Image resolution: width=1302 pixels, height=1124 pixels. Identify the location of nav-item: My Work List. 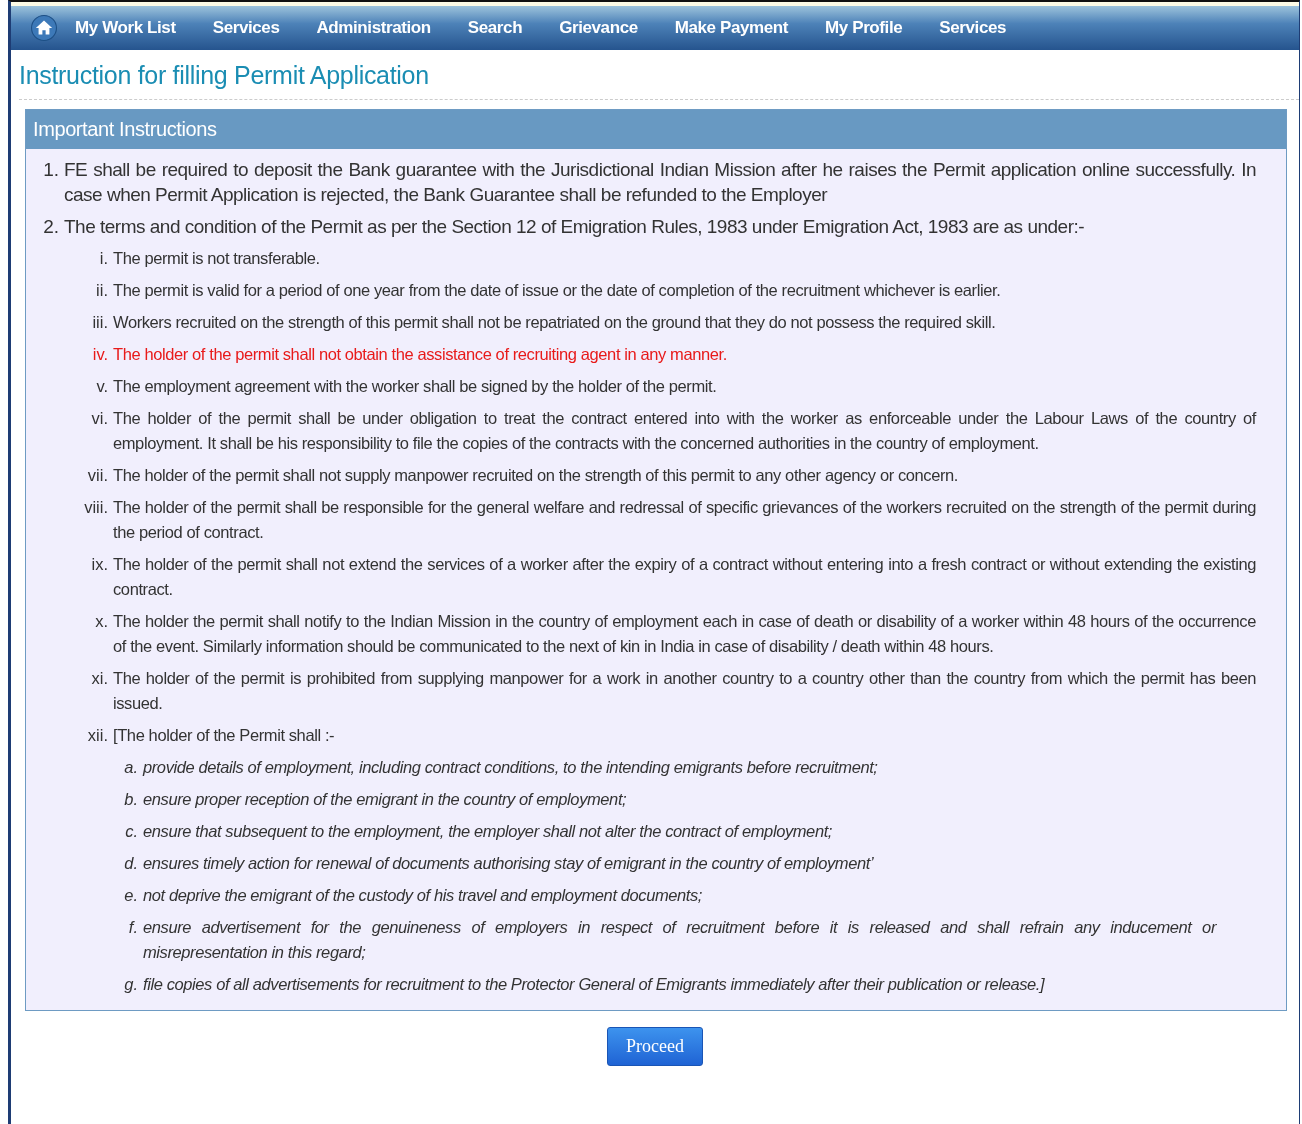
(125, 28).